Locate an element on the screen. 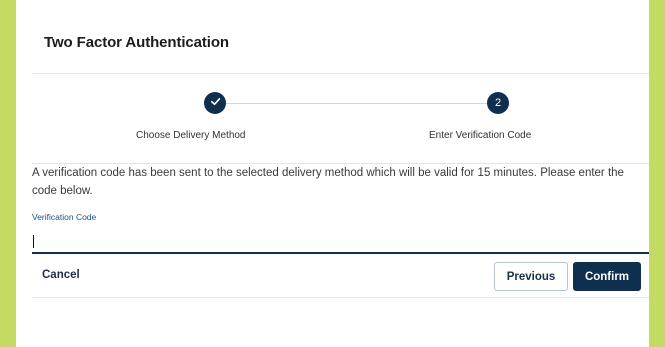  verification-code-label: Verification Code is located at coordinates (64, 217).